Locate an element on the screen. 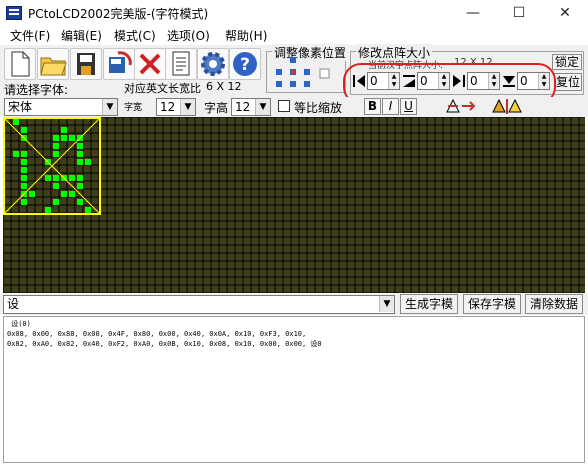 This screenshot has height=469, width=588. app-icon is located at coordinates (14, 13).